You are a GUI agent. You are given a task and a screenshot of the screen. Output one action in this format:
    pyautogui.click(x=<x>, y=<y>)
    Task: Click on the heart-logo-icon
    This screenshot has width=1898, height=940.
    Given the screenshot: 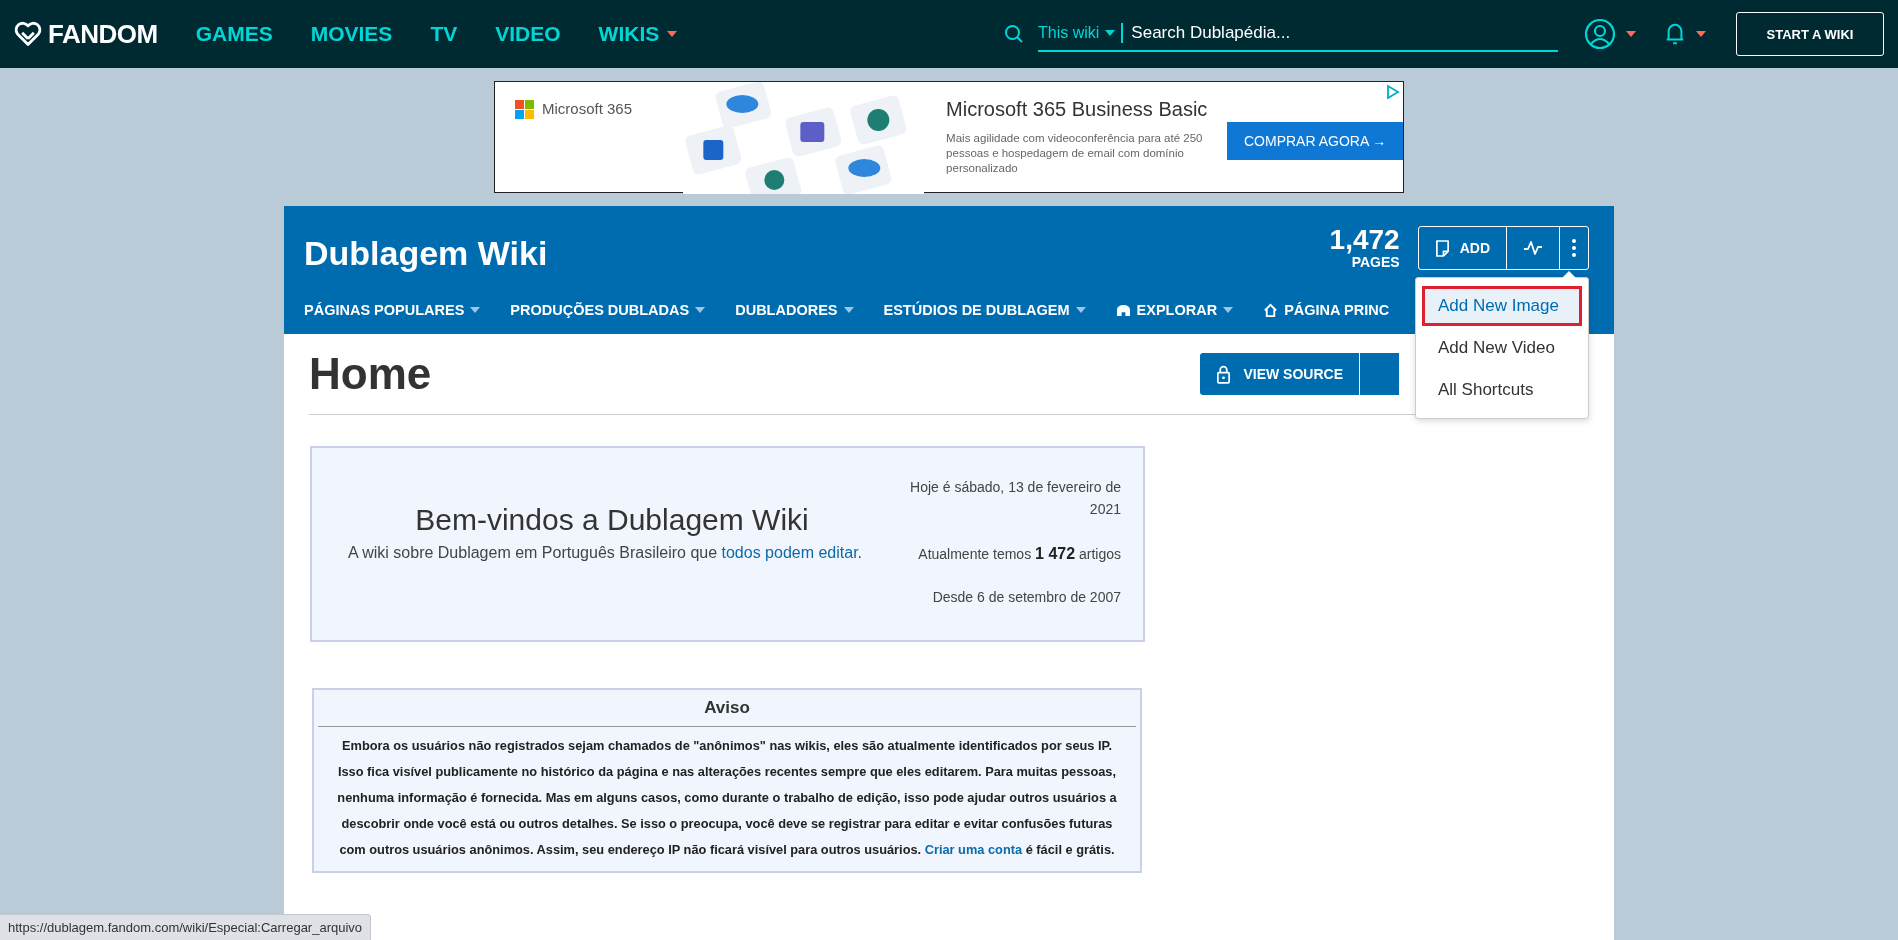 What is the action you would take?
    pyautogui.click(x=28, y=34)
    